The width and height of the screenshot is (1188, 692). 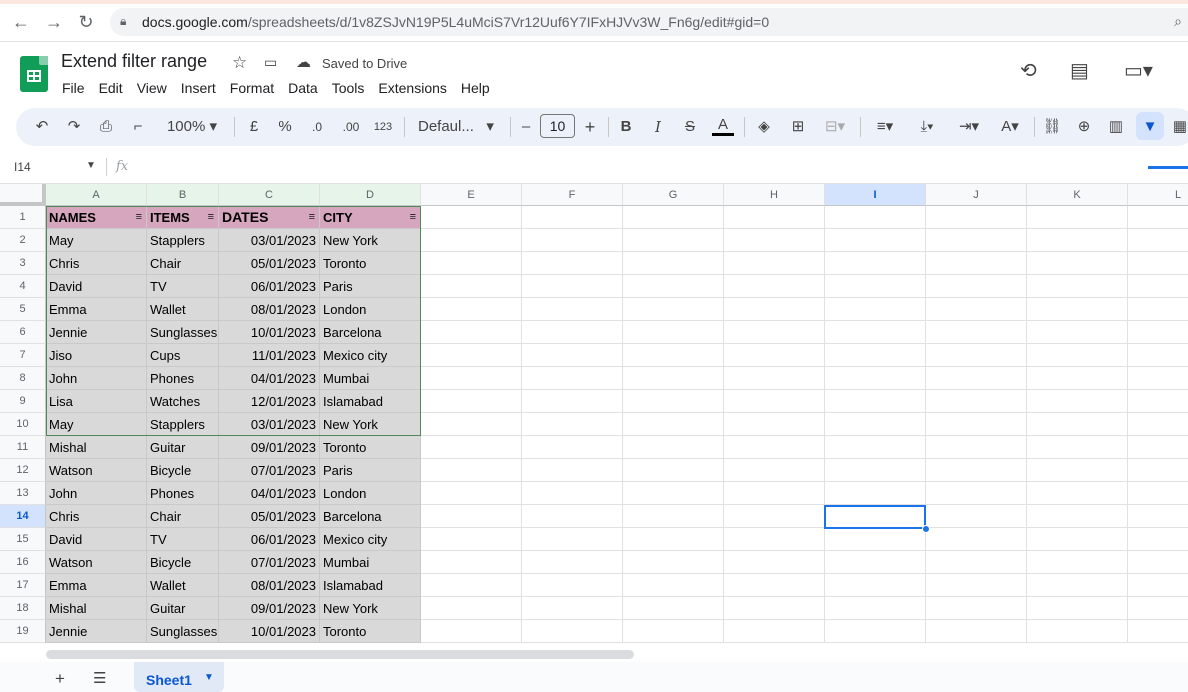 I want to click on header-cell-names: NAMES ≡, so click(x=96, y=217).